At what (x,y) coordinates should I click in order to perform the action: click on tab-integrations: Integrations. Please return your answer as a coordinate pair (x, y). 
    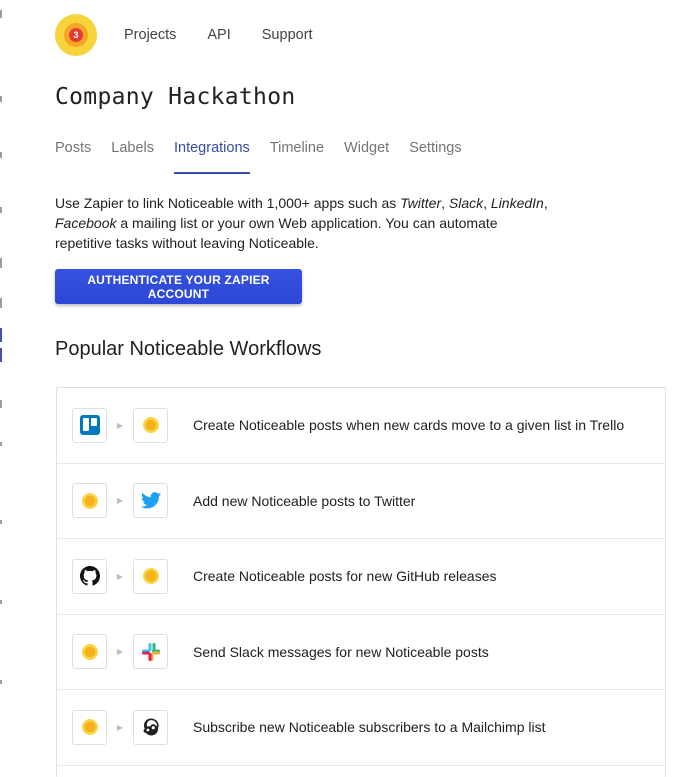
    Looking at the image, I should click on (212, 155).